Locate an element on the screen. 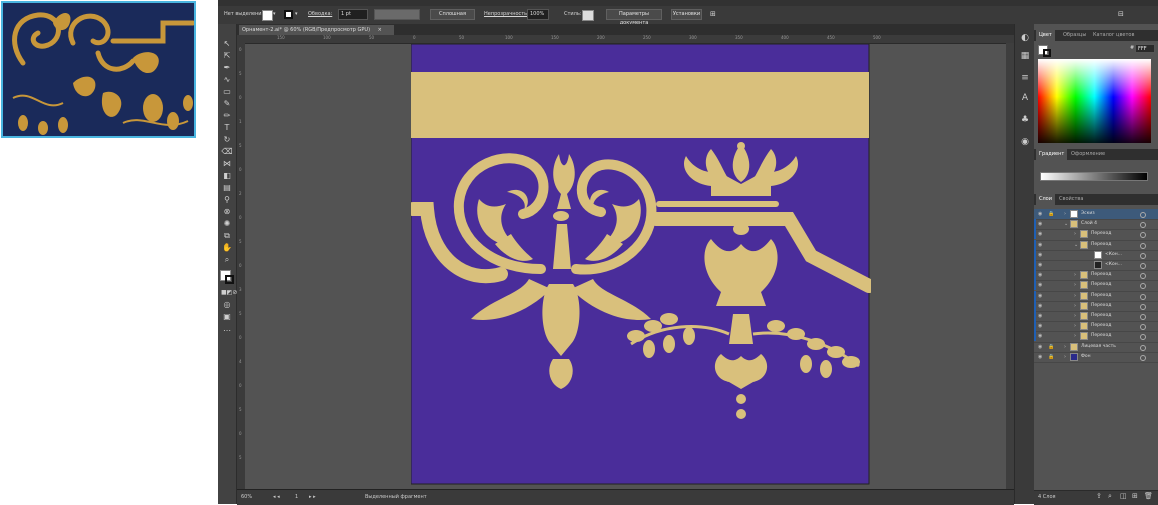  tab-color-guide: Каталог цветов is located at coordinates (1113, 35).